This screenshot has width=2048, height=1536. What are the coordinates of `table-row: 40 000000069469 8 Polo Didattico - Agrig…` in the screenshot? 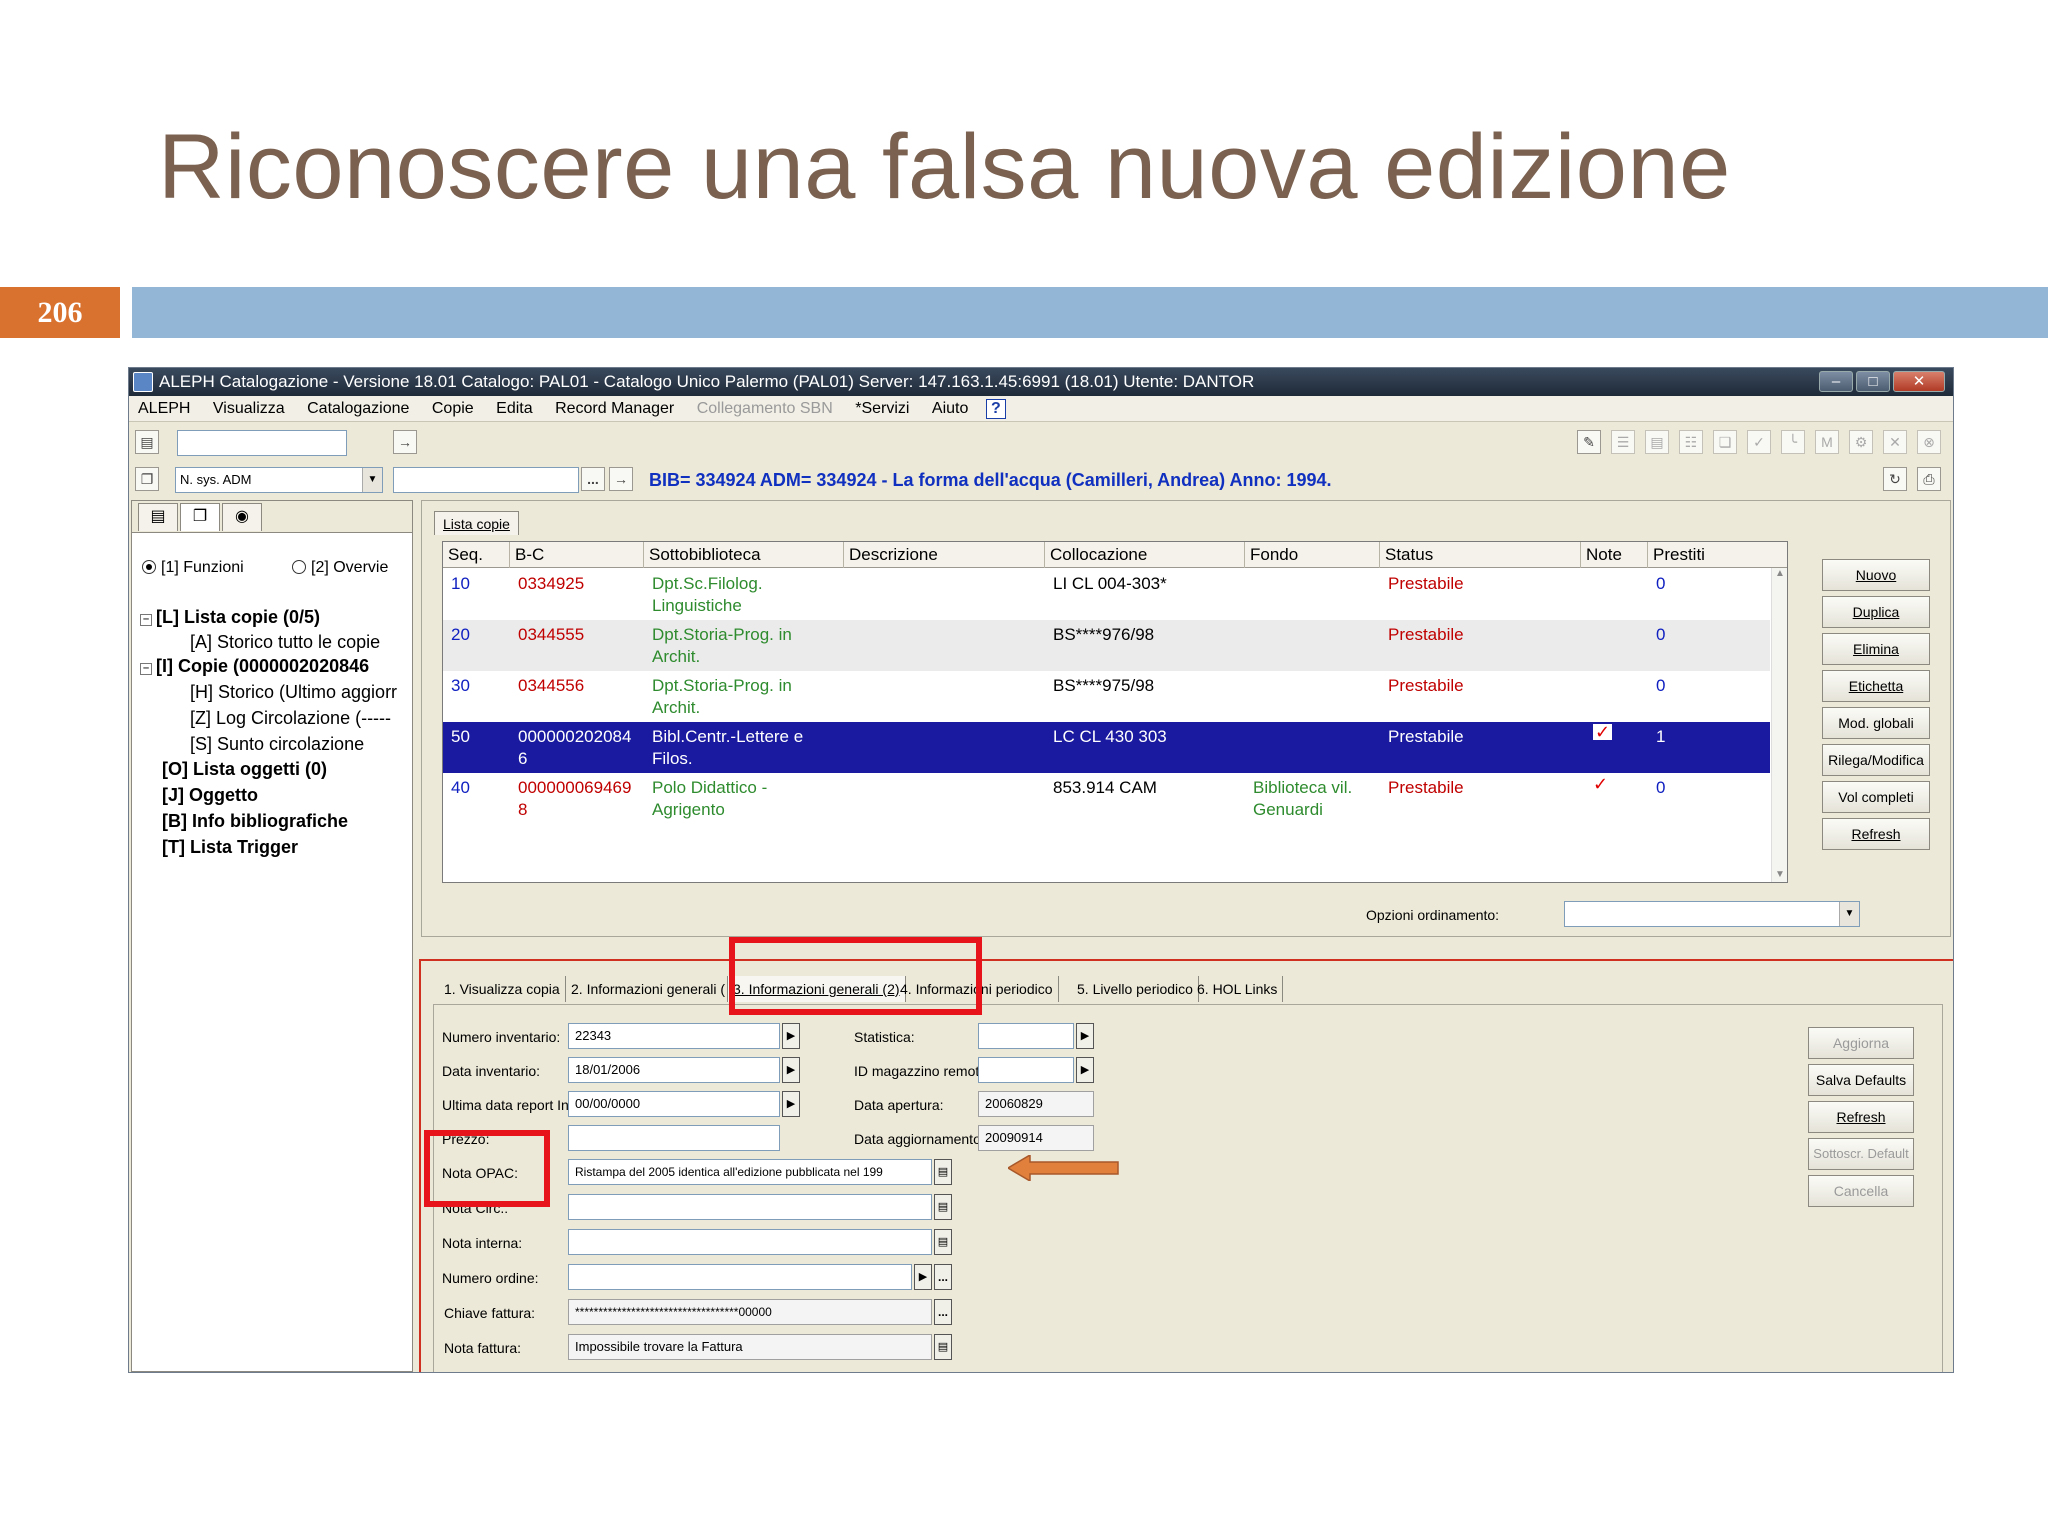 It's located at (1106, 798).